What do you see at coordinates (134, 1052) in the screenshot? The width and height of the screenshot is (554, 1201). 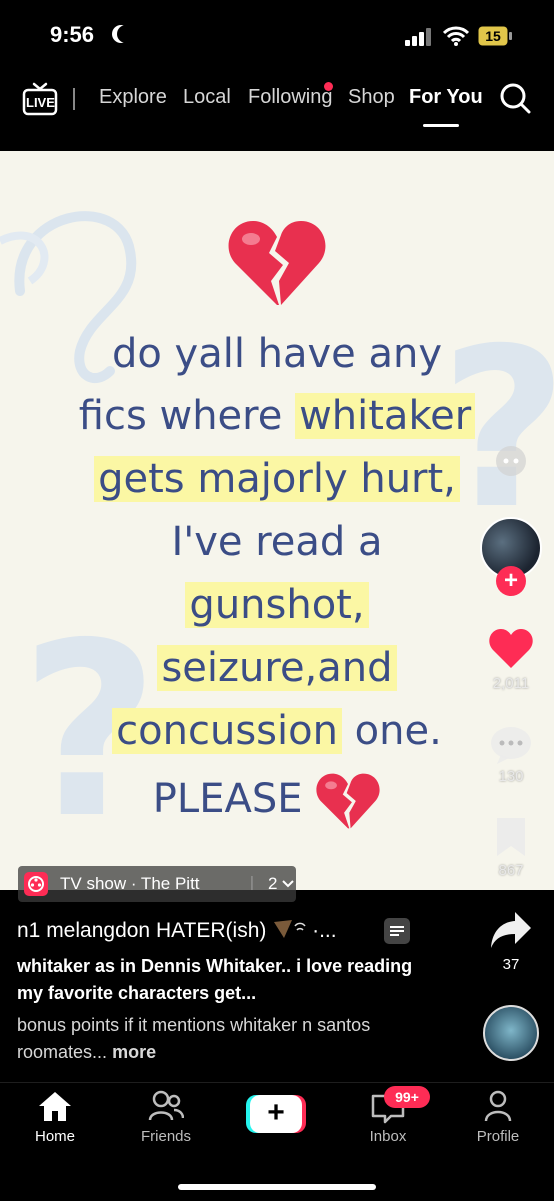 I see `more-link: more` at bounding box center [134, 1052].